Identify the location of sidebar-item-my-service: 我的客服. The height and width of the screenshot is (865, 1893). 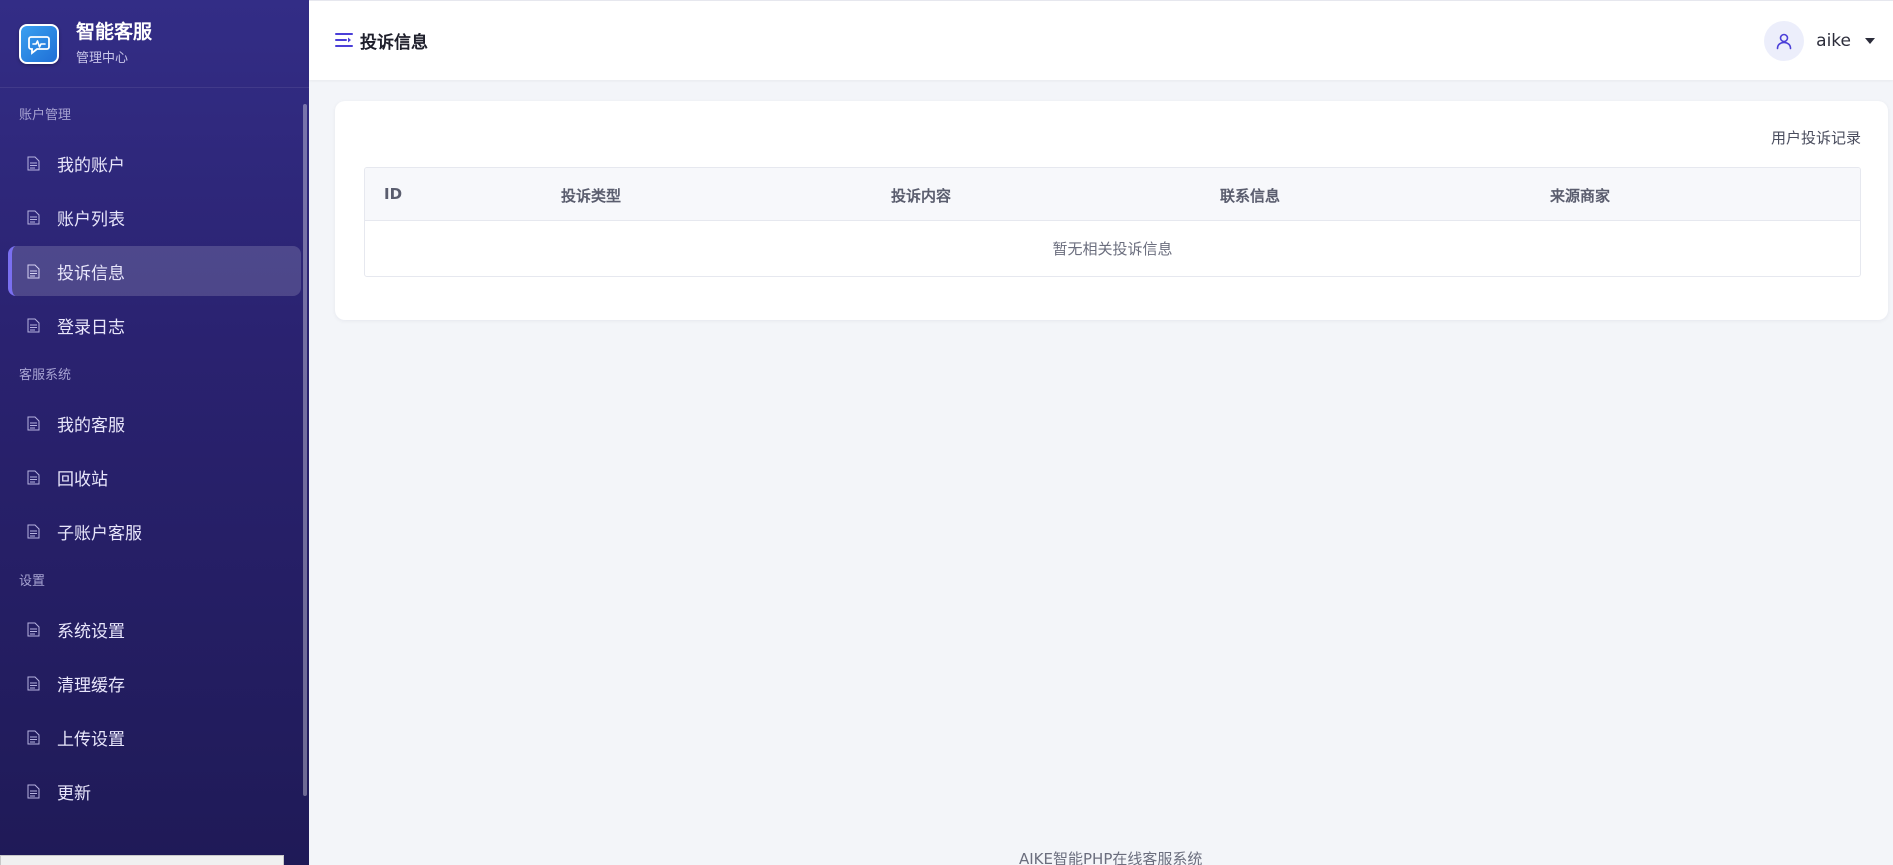
(154, 423).